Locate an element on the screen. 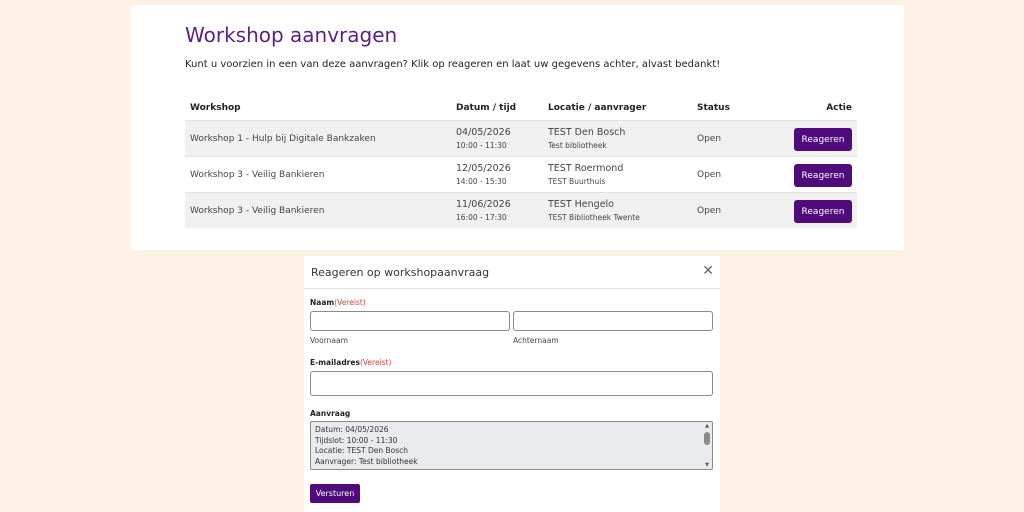 Image resolution: width=1024 pixels, height=512 pixels. last-name-input is located at coordinates (613, 321).